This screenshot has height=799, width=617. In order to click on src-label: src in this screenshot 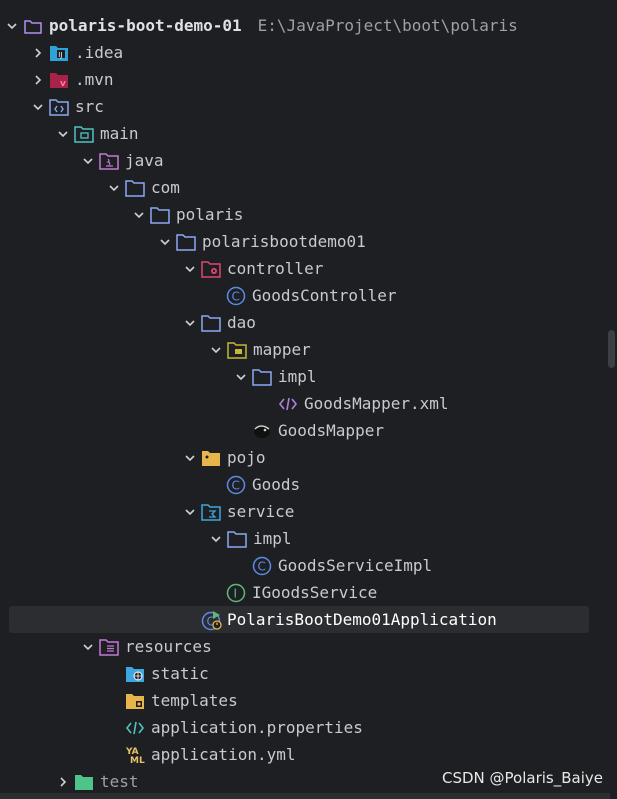, I will do `click(89, 106)`.